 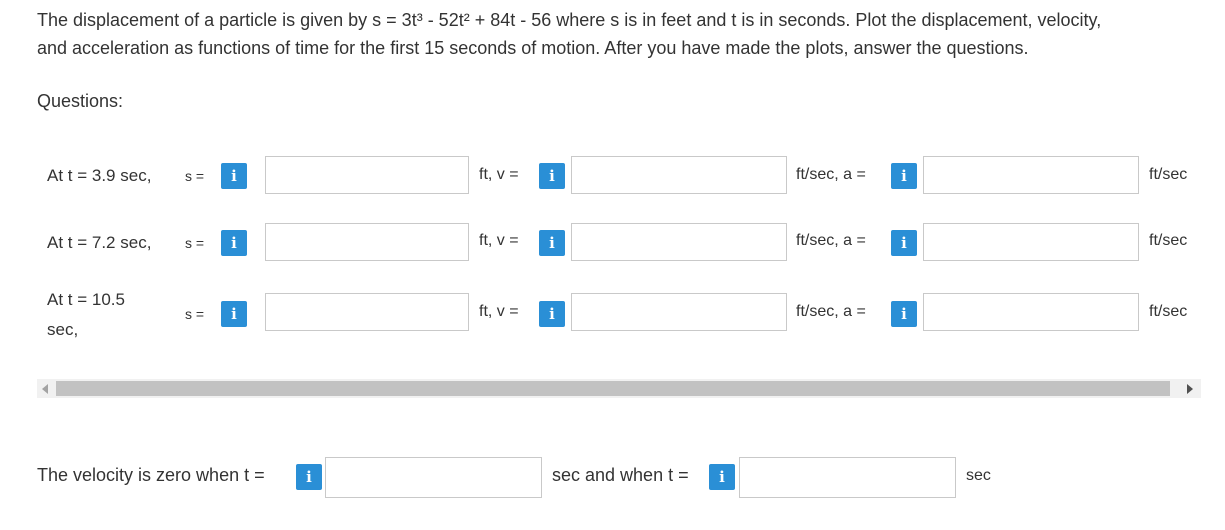 I want to click on row-3-a-input, so click(x=1031, y=312).